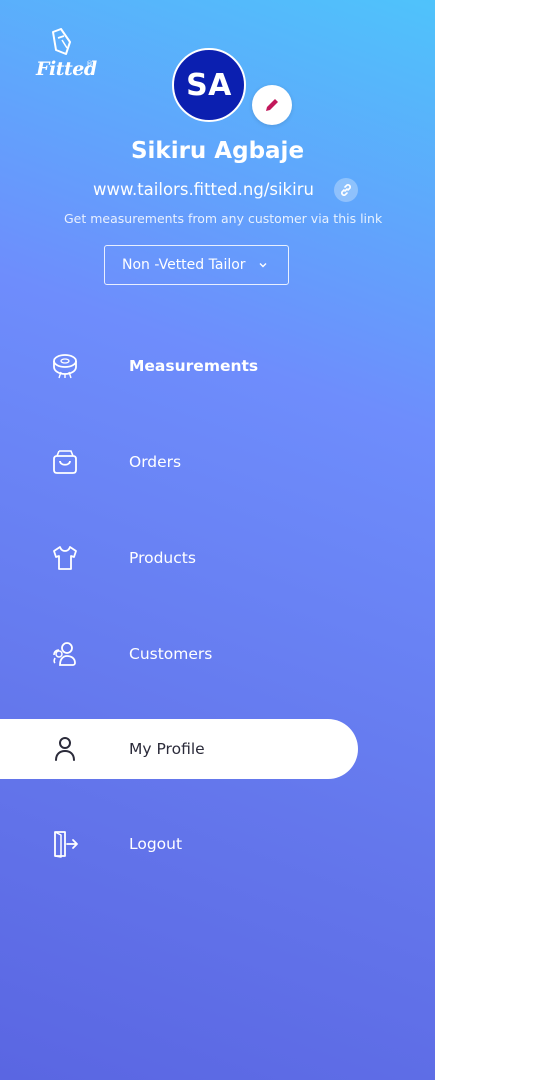  What do you see at coordinates (155, 462) in the screenshot?
I see `menu-label: Orders` at bounding box center [155, 462].